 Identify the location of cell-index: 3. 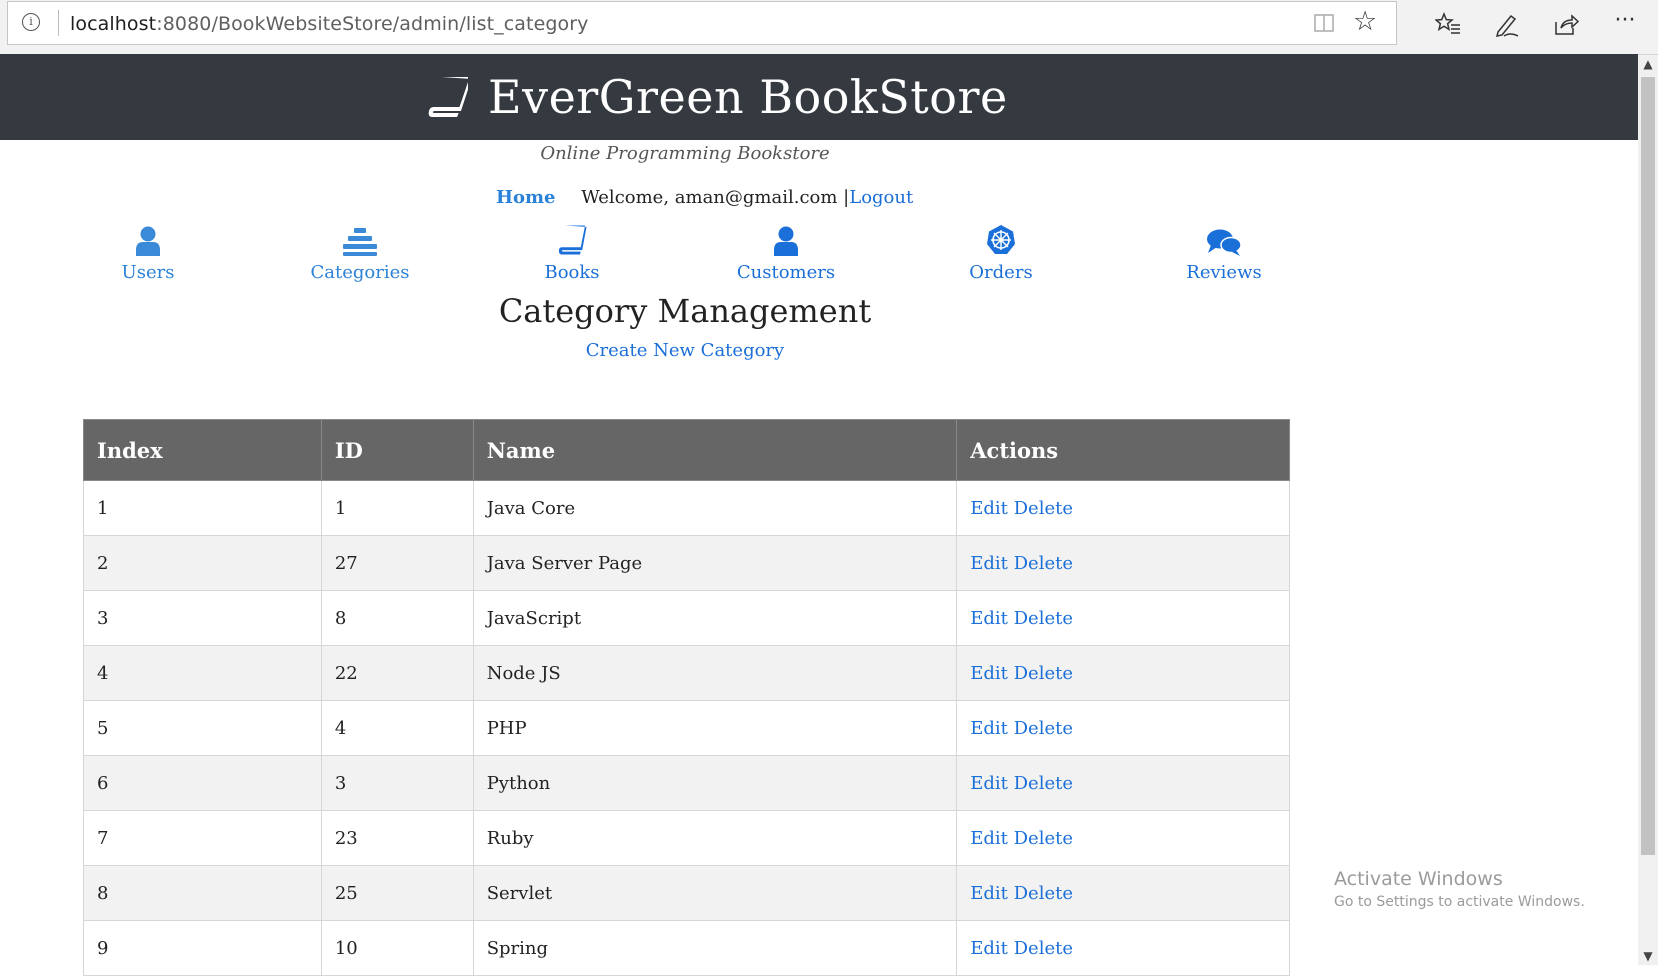
(202, 618).